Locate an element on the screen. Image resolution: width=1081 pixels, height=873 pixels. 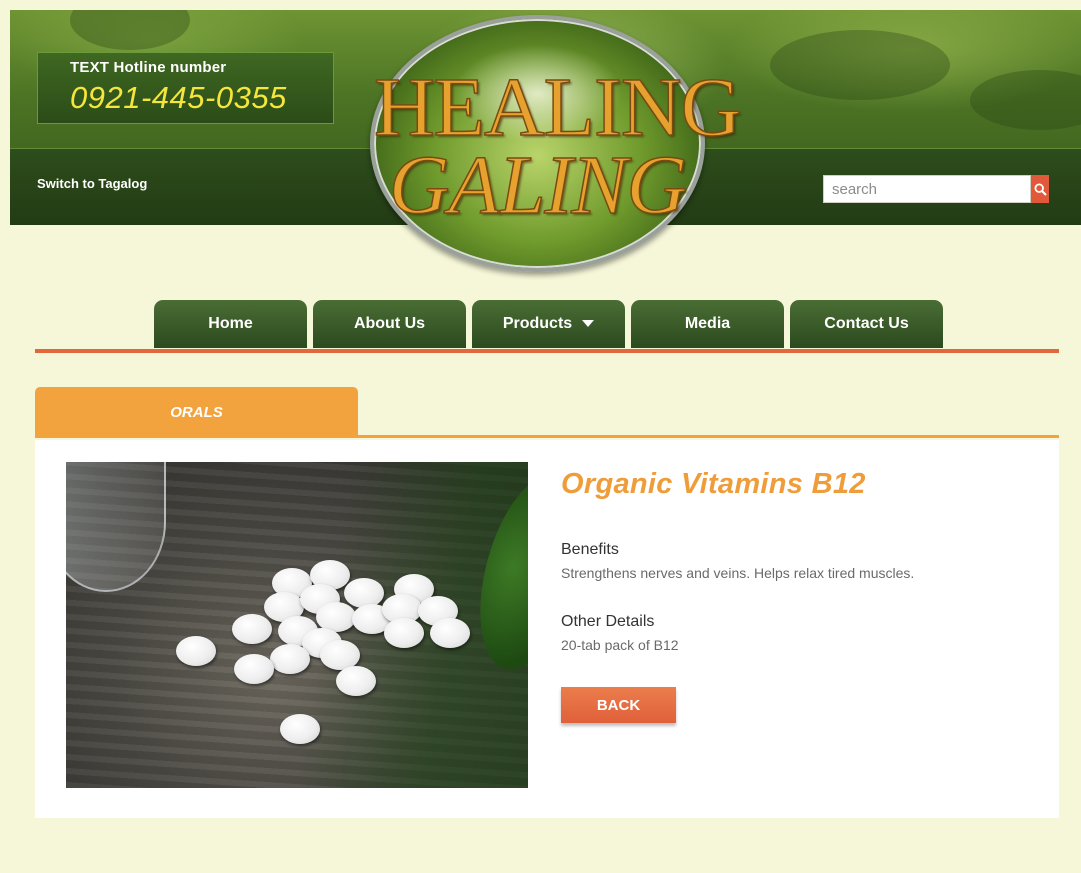
benefits-label: Benefits is located at coordinates (590, 549).